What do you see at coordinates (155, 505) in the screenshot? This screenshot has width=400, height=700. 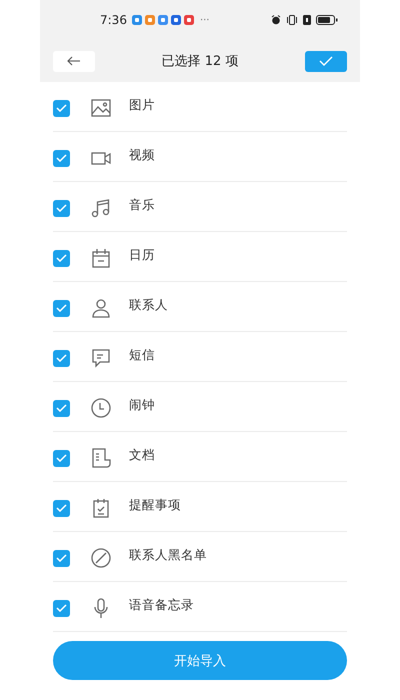 I see `item-label: 提醒事项` at bounding box center [155, 505].